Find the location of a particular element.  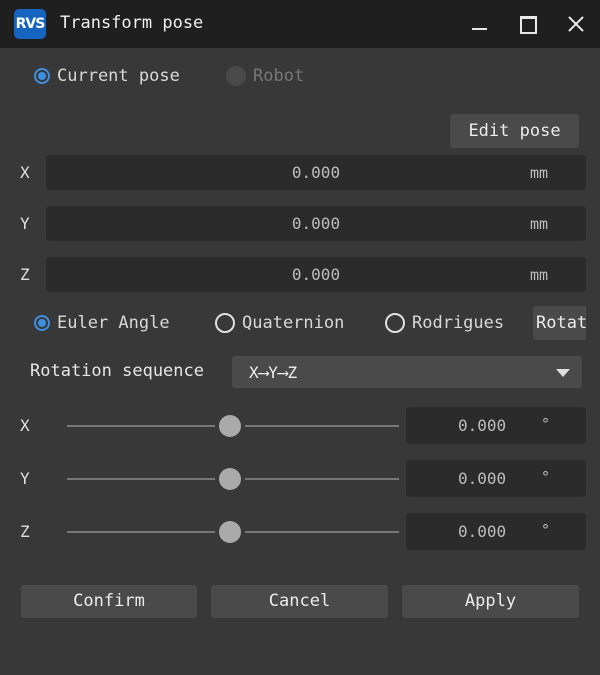

rotation-sequence-dropdown: X⟶Y⟶Z is located at coordinates (407, 372).